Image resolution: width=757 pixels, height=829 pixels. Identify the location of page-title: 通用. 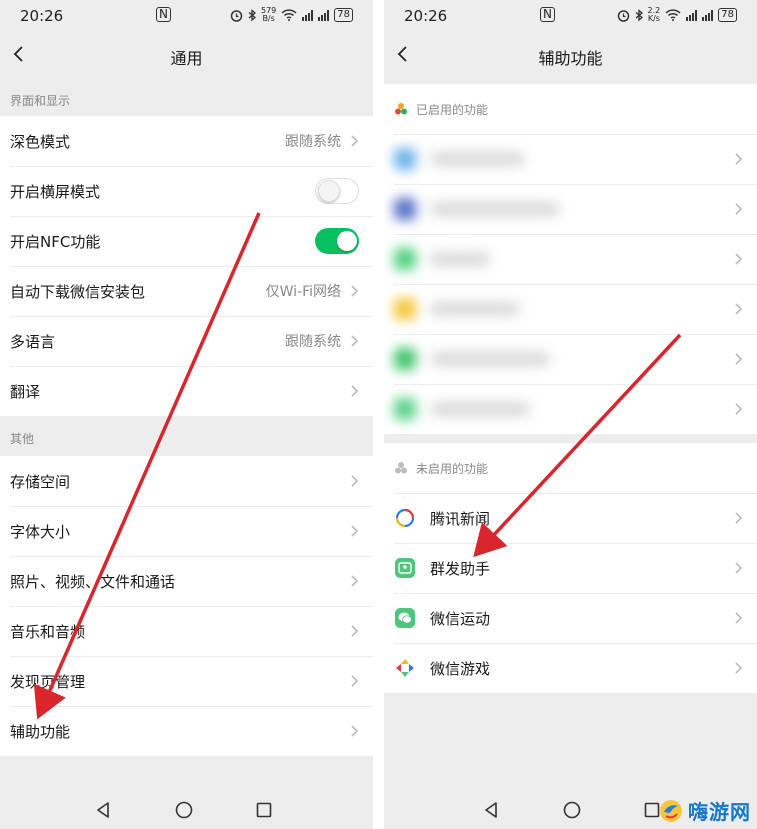
(186, 58).